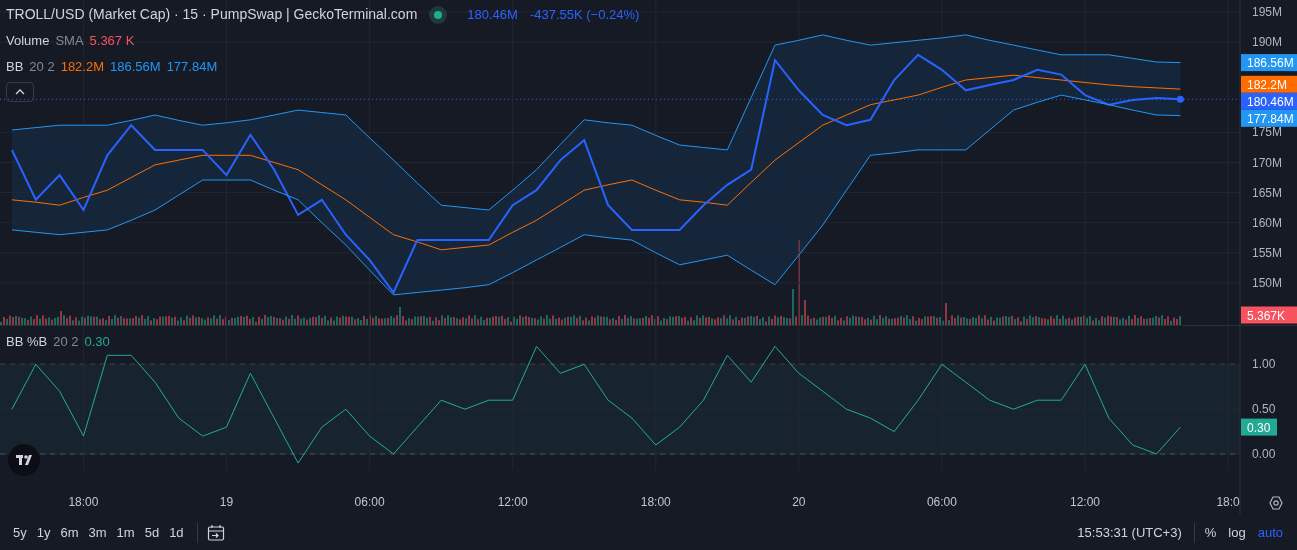  I want to click on indicator-params: SMA, so click(69, 41).